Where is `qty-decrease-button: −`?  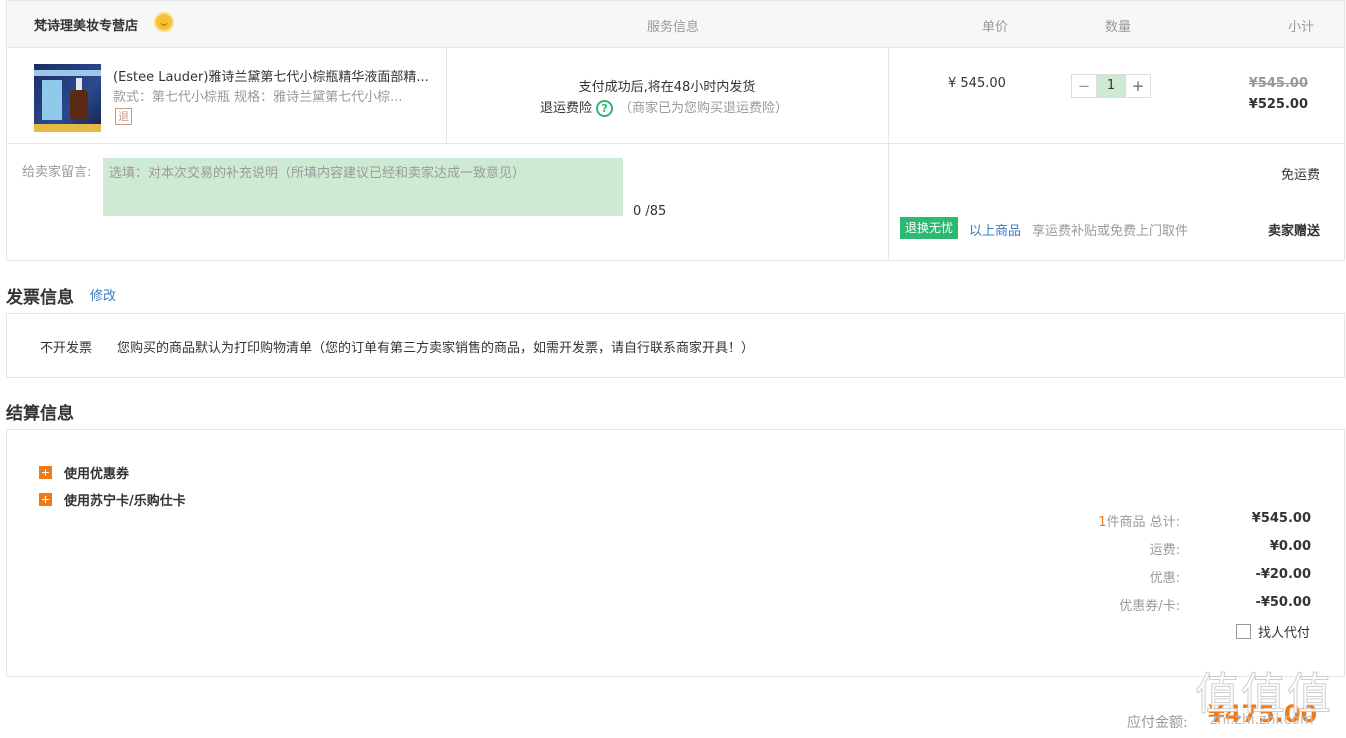
qty-decrease-button: − is located at coordinates (1084, 86).